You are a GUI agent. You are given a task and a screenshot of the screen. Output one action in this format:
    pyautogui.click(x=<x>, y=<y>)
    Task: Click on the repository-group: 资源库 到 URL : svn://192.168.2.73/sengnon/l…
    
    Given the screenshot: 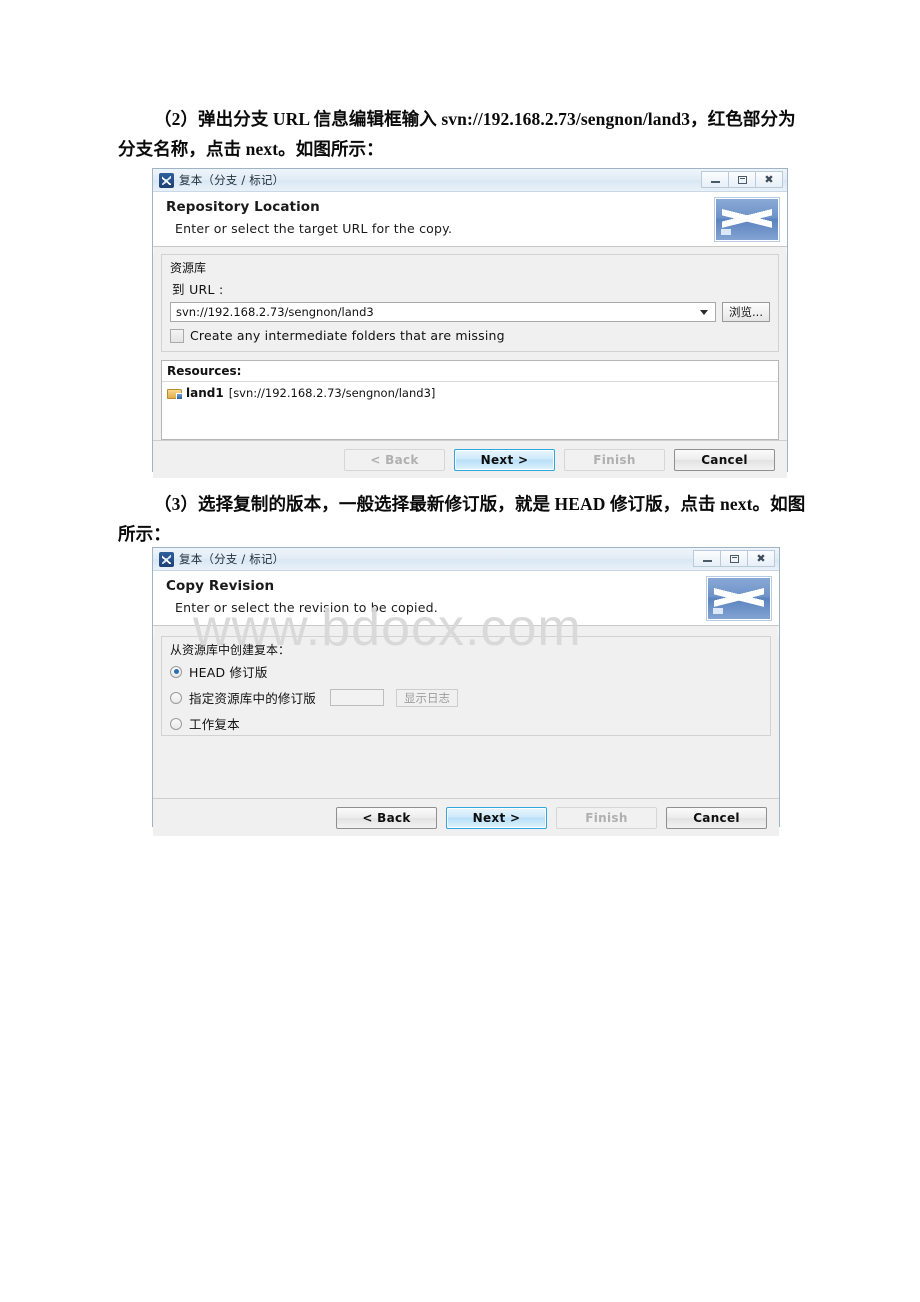 What is the action you would take?
    pyautogui.click(x=470, y=303)
    